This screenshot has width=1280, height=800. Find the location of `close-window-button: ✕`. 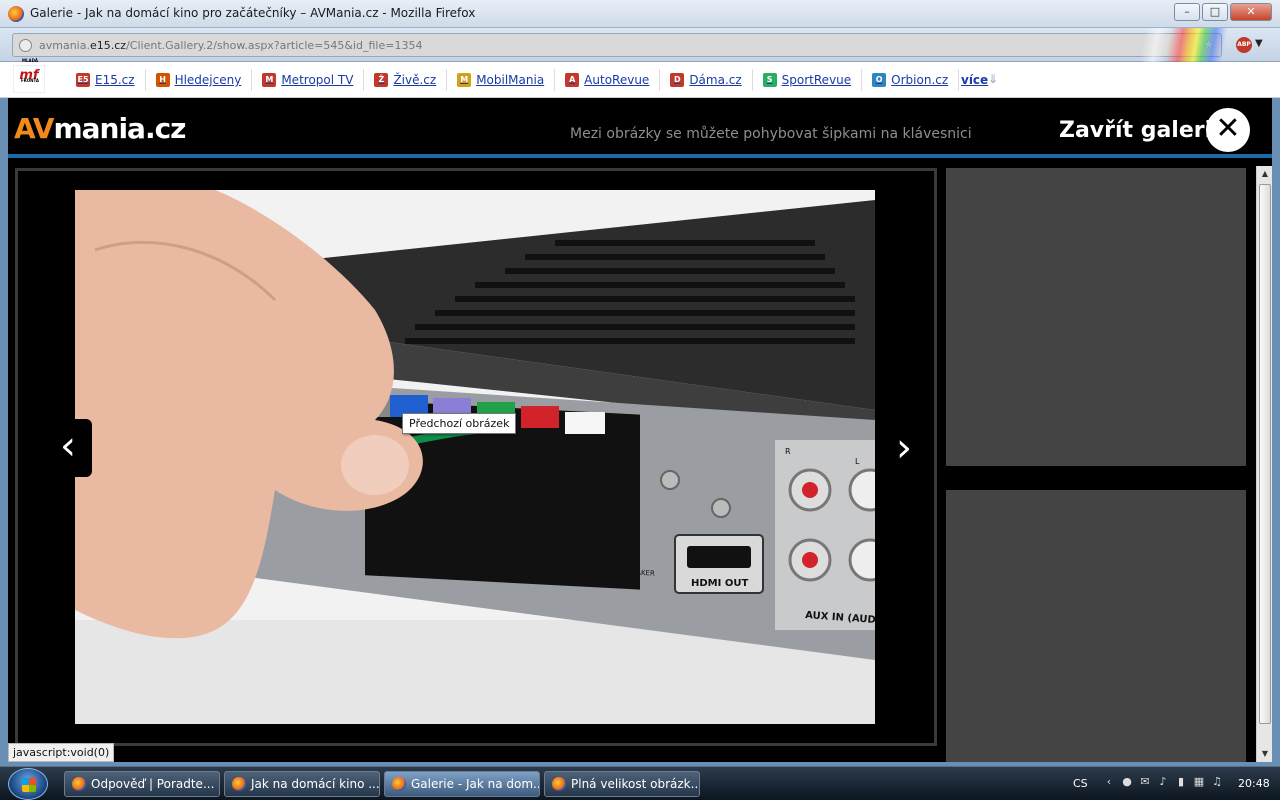

close-window-button: ✕ is located at coordinates (1251, 12).